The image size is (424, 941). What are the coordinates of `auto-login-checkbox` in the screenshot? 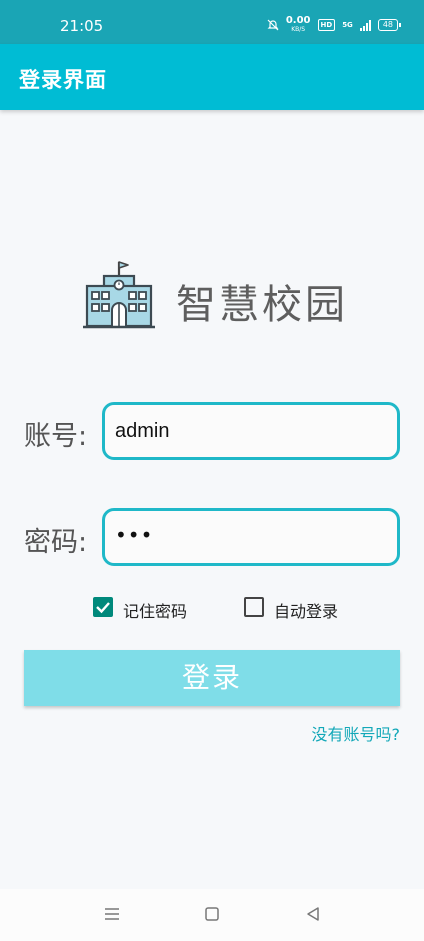 It's located at (254, 607).